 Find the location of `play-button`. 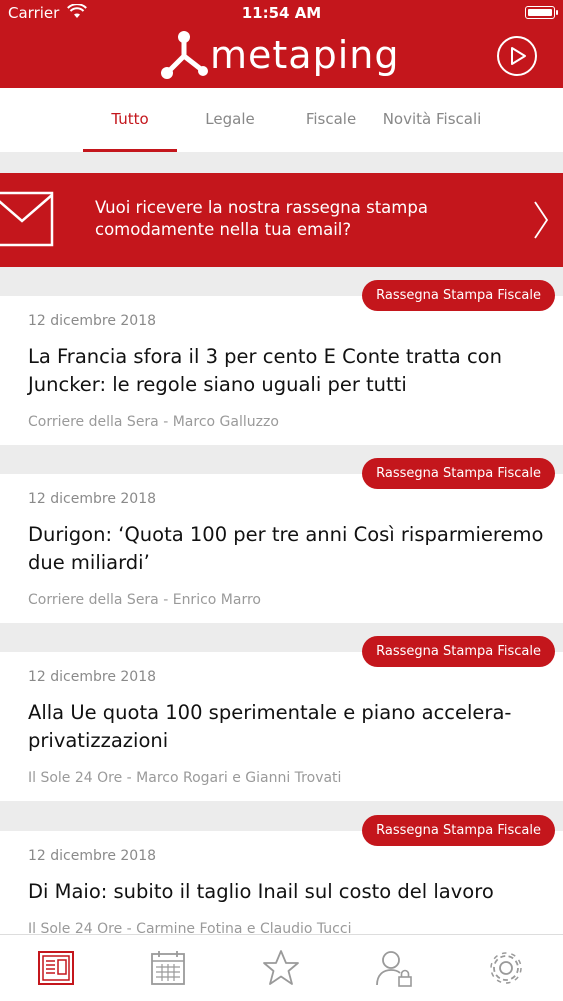

play-button is located at coordinates (517, 56).